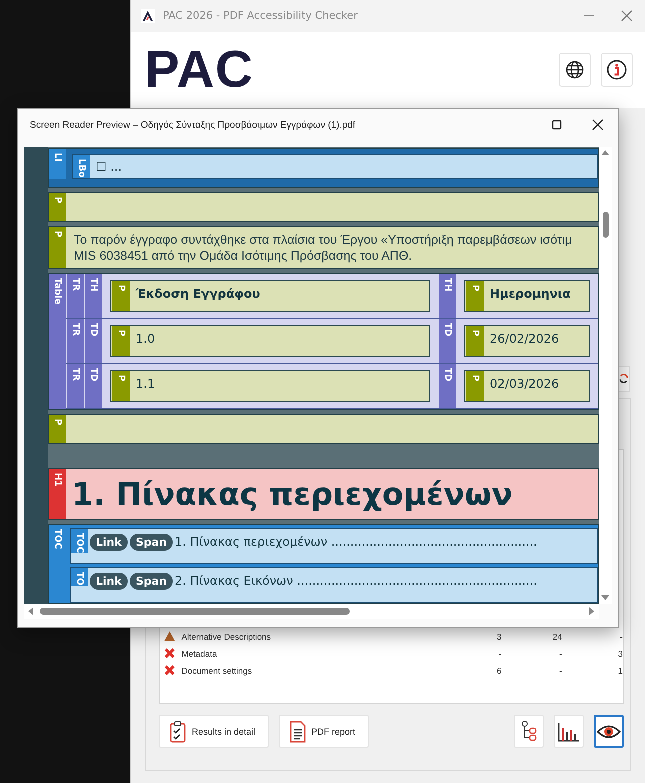  I want to click on refresh-button, so click(624, 379).